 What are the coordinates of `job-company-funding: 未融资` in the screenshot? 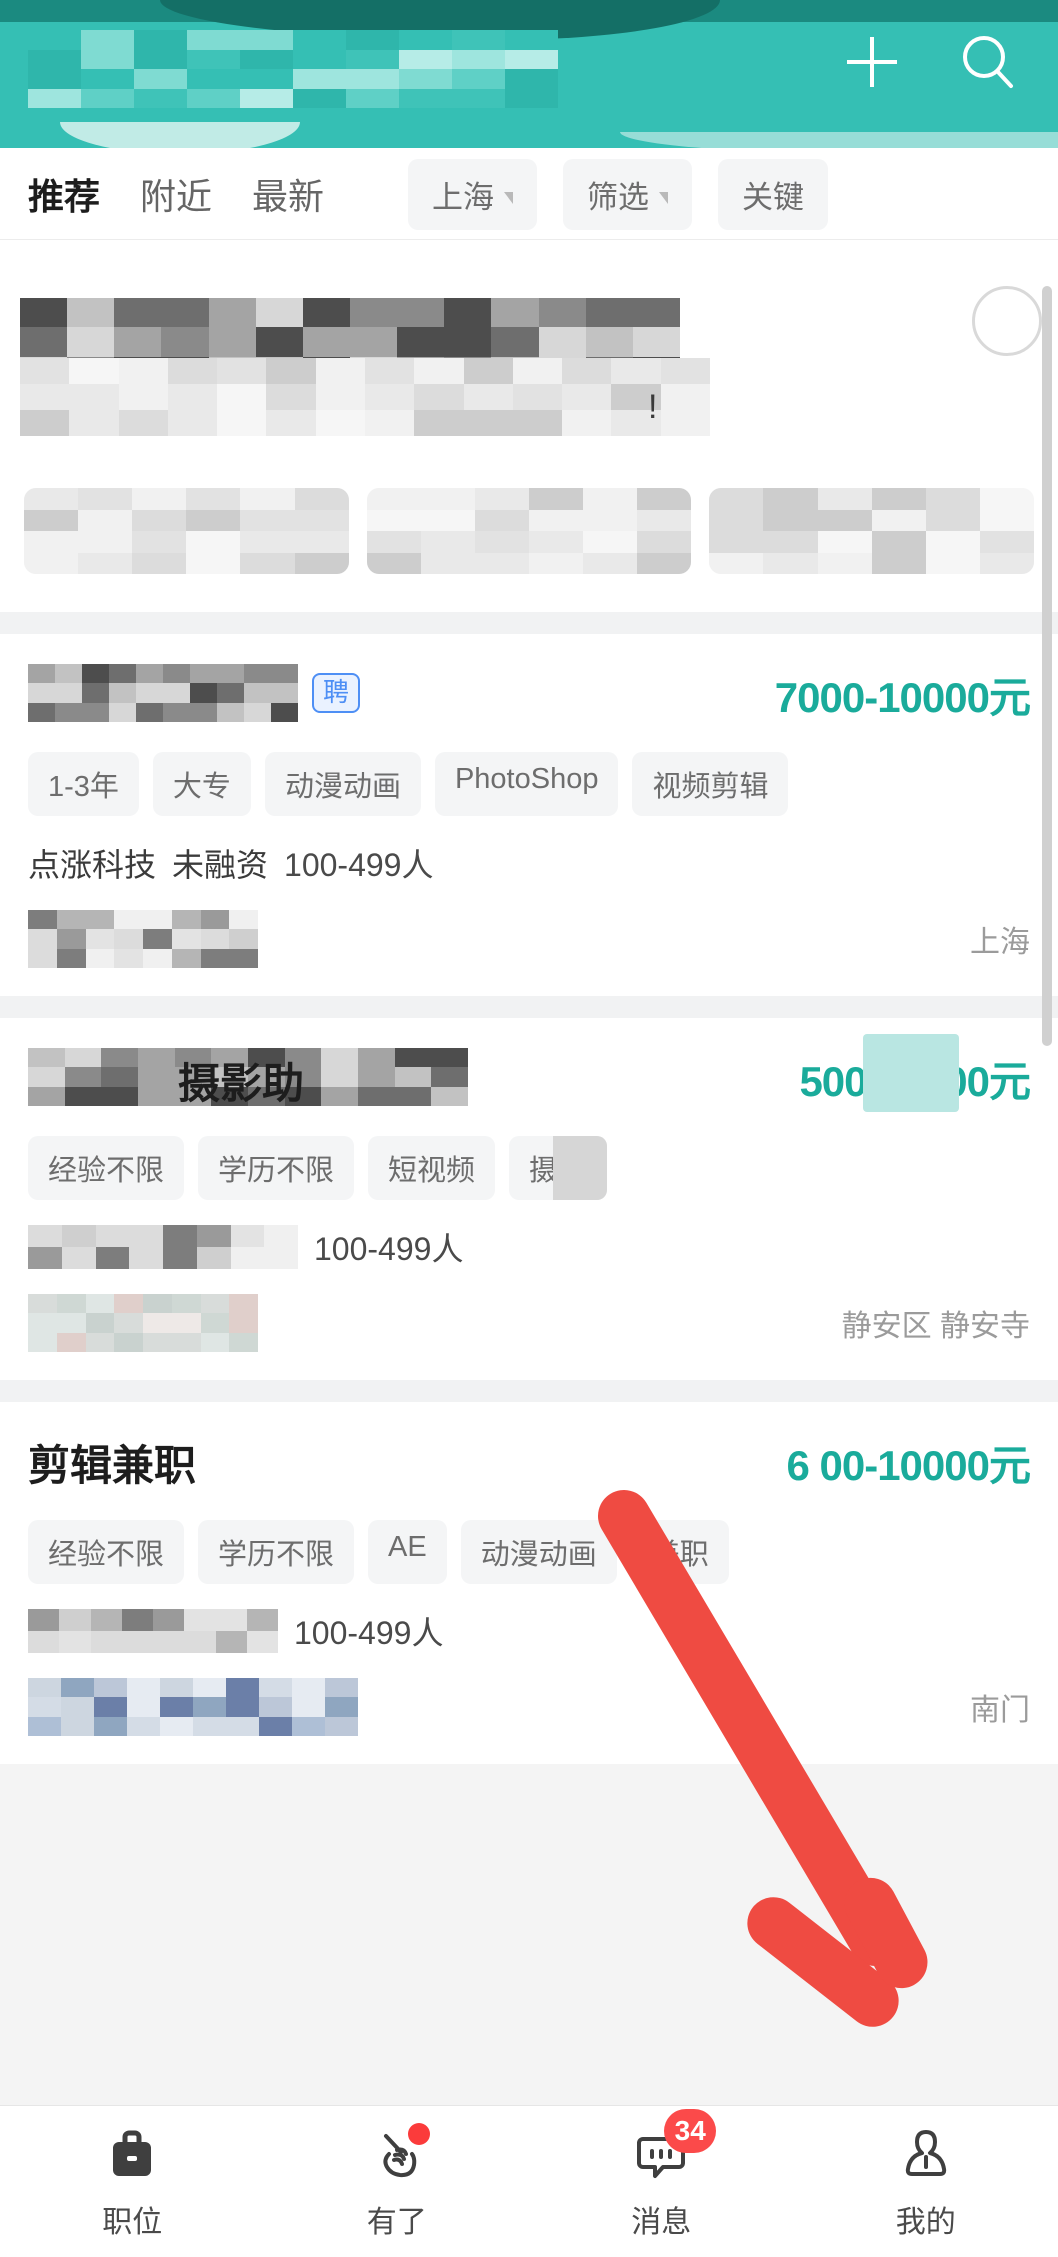 It's located at (220, 865).